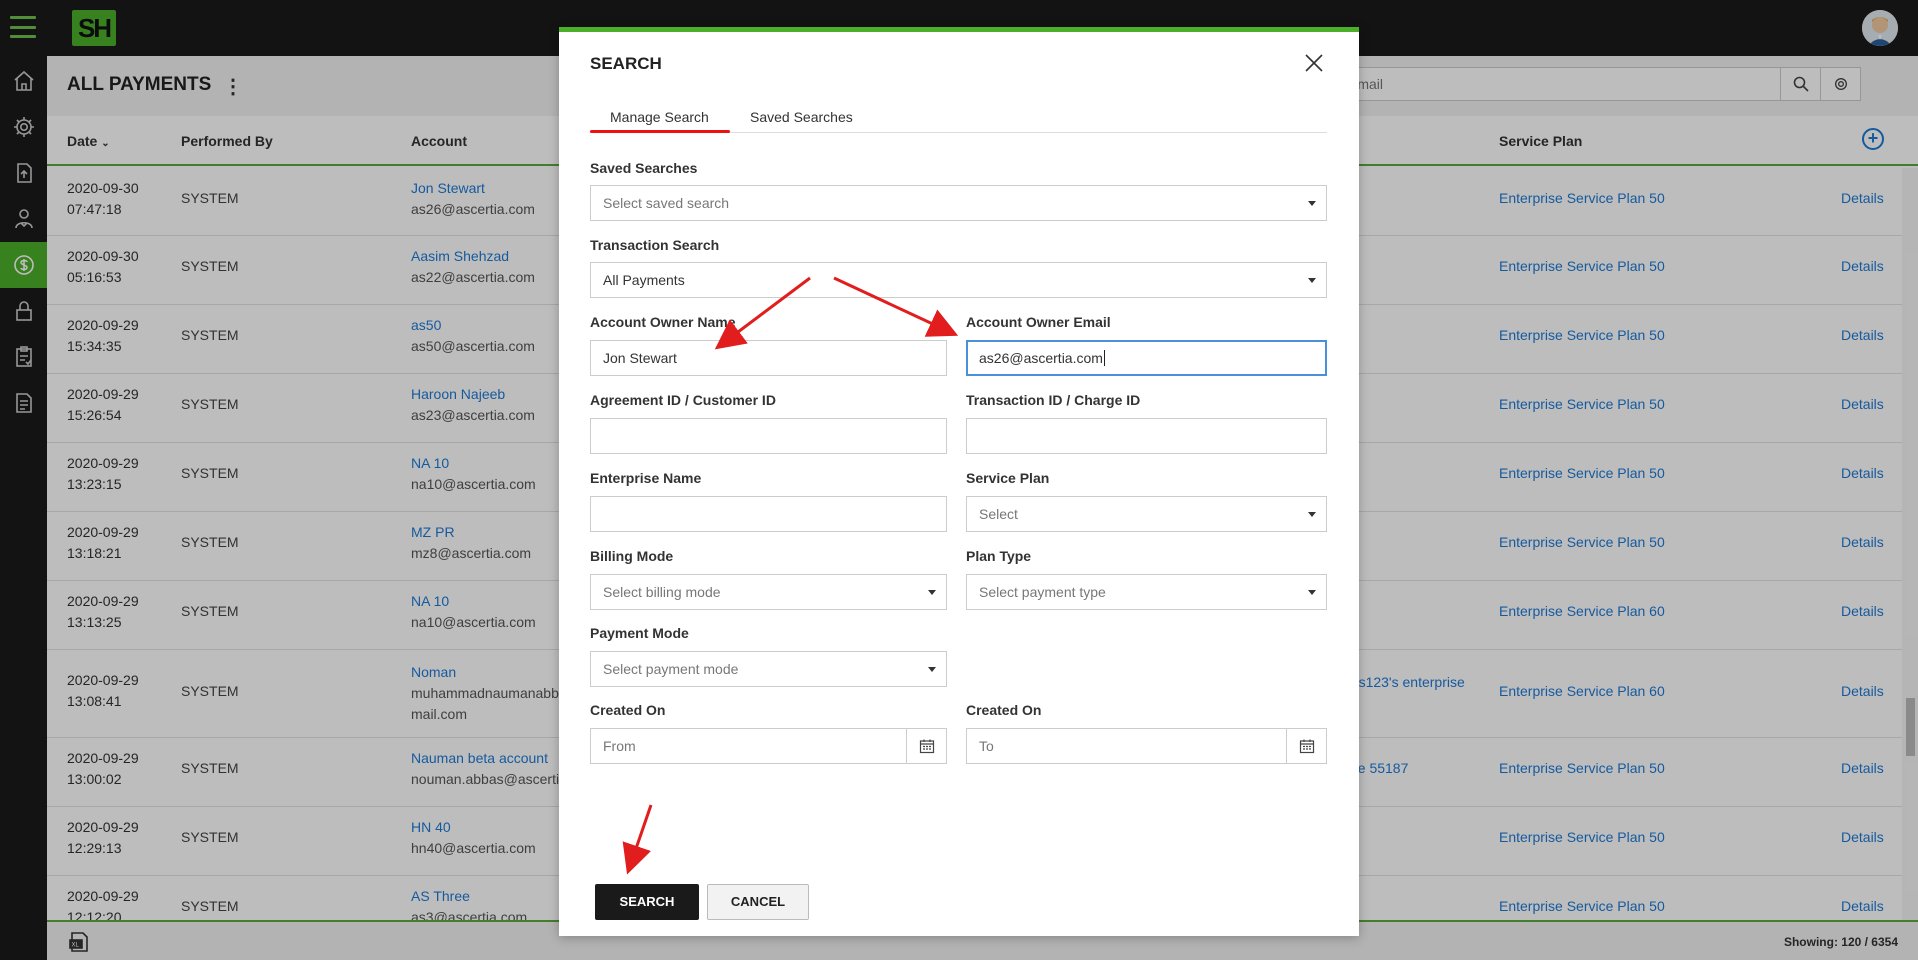 The width and height of the screenshot is (1918, 960). Describe the element at coordinates (644, 280) in the screenshot. I see `transaction-search-value: All Payments` at that location.